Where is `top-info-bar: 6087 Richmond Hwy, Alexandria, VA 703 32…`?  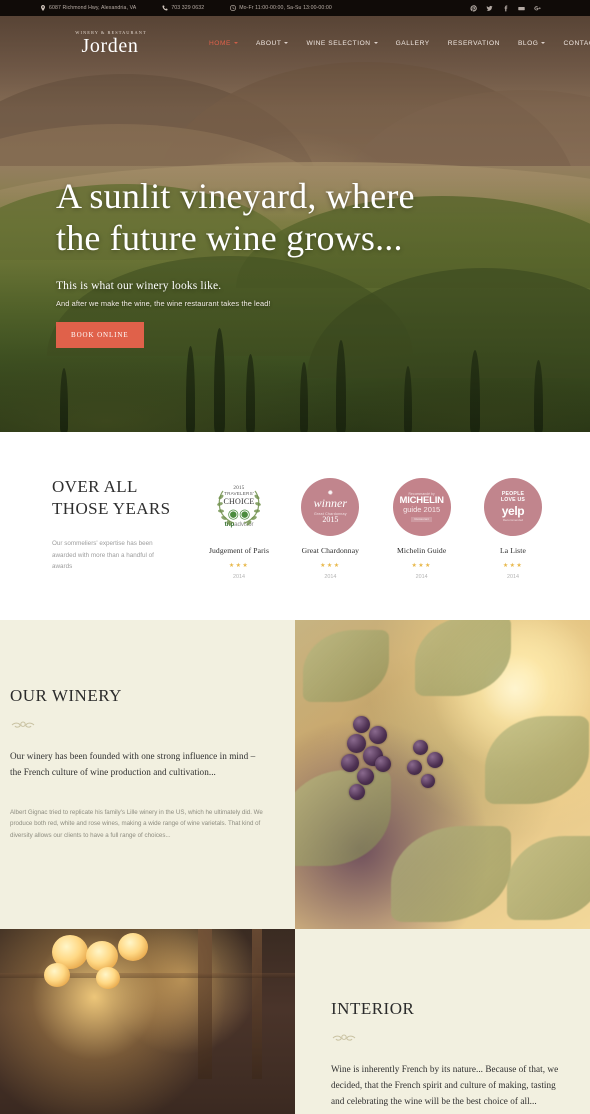
top-info-bar: 6087 Richmond Hwy, Alexandria, VA 703 32… is located at coordinates (295, 8).